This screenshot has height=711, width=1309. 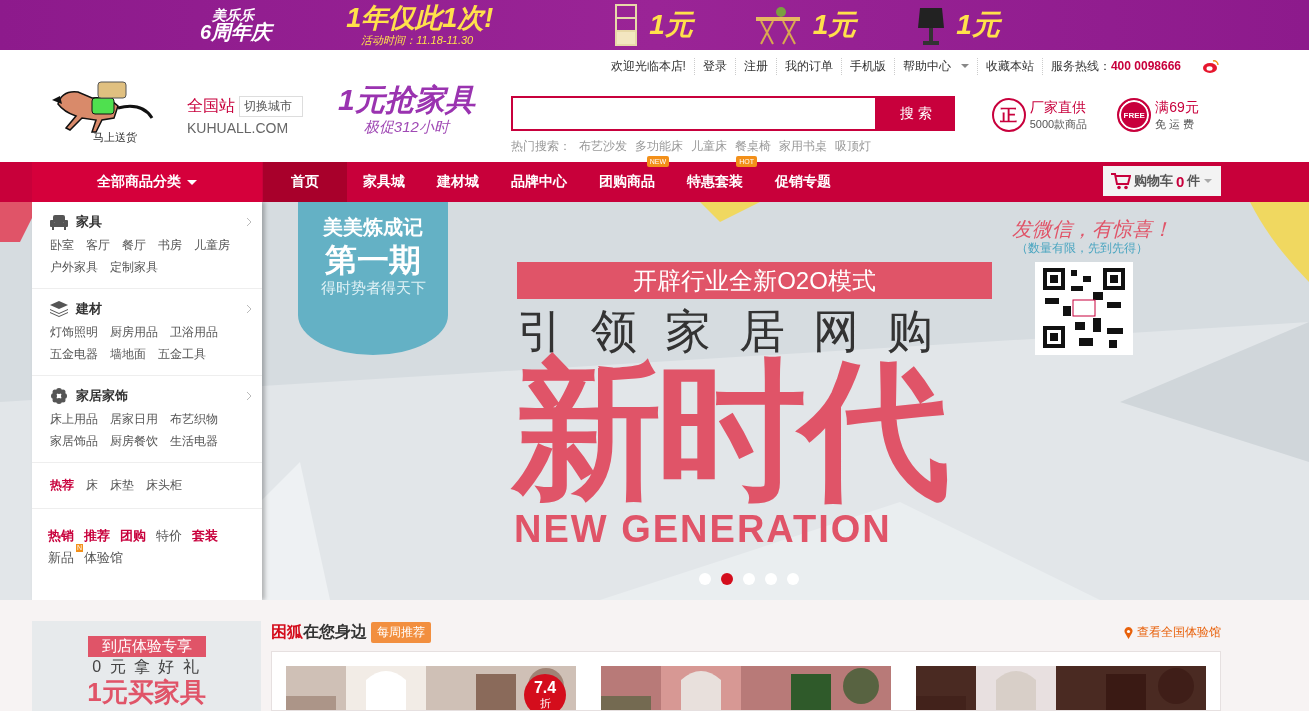 What do you see at coordinates (98, 245) in the screenshot?
I see `category-link: 客厅` at bounding box center [98, 245].